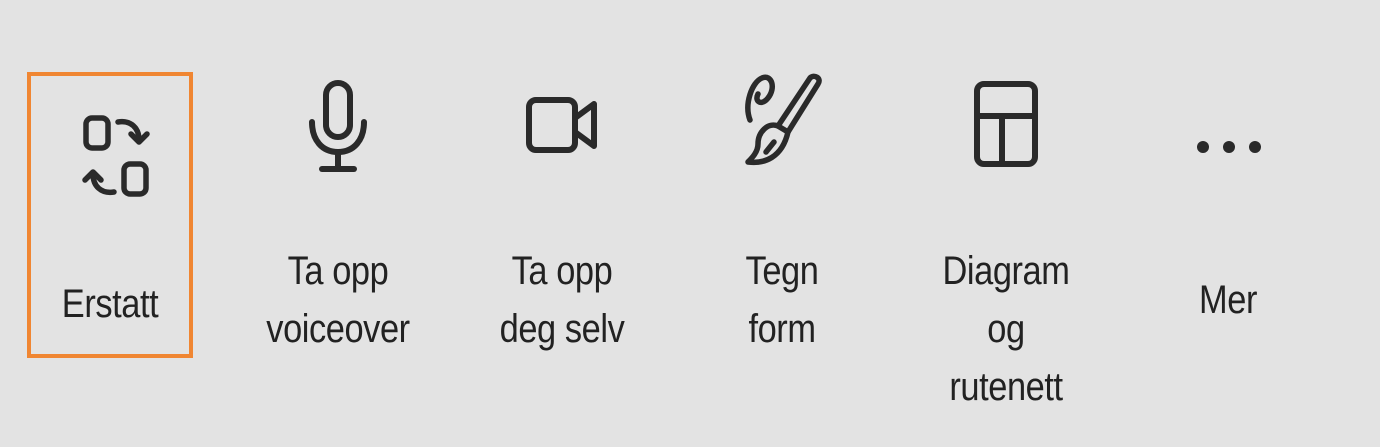 The height and width of the screenshot is (447, 1380). What do you see at coordinates (1228, 215) in the screenshot?
I see `more-button: Mer` at bounding box center [1228, 215].